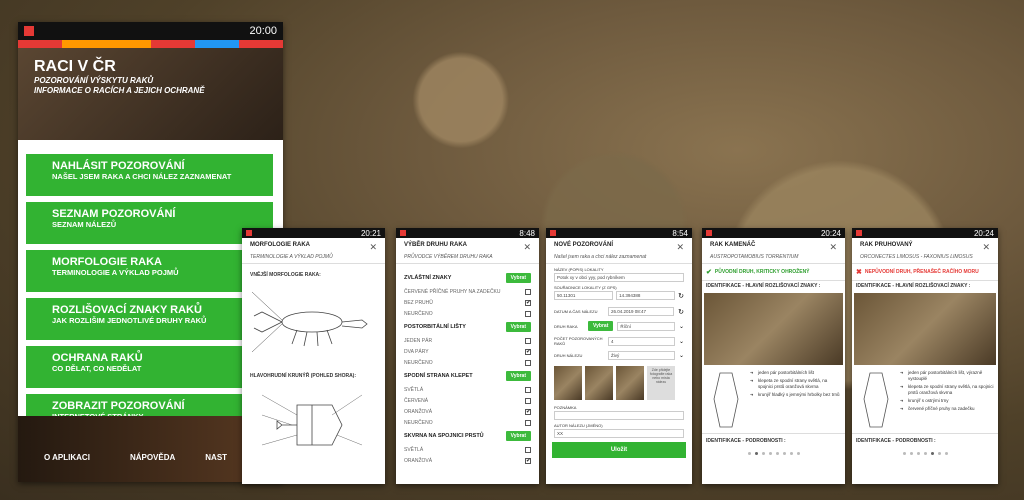 This screenshot has height=500, width=1024. Describe the element at coordinates (619, 433) in the screenshot. I see `author-input: XX` at that location.